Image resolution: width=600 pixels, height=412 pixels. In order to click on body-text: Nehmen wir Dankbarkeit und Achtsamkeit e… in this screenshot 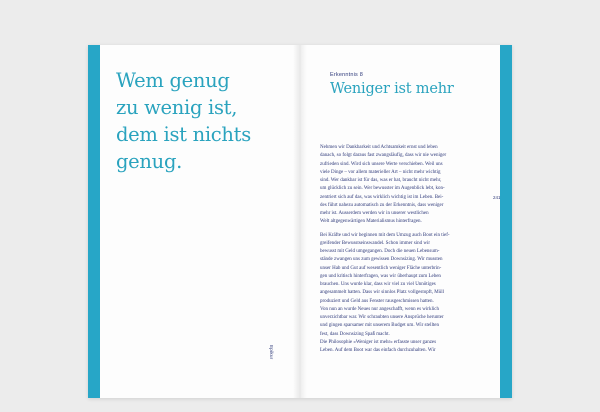, I will do `click(400, 249)`.